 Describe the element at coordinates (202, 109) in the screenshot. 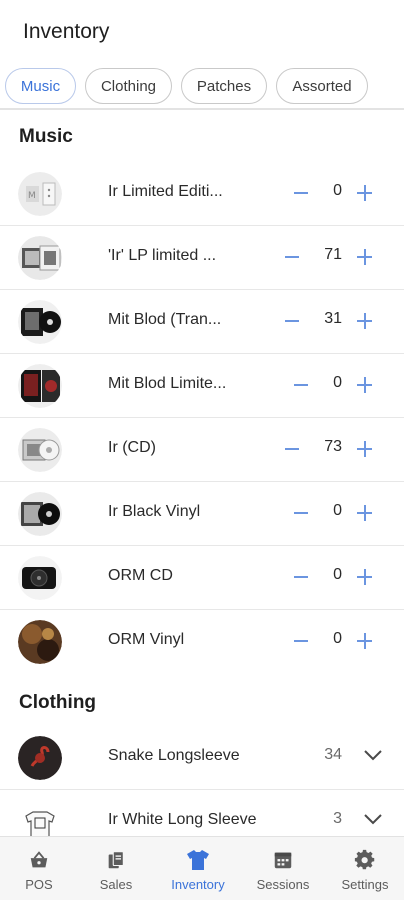

I see `tabs-divider` at that location.